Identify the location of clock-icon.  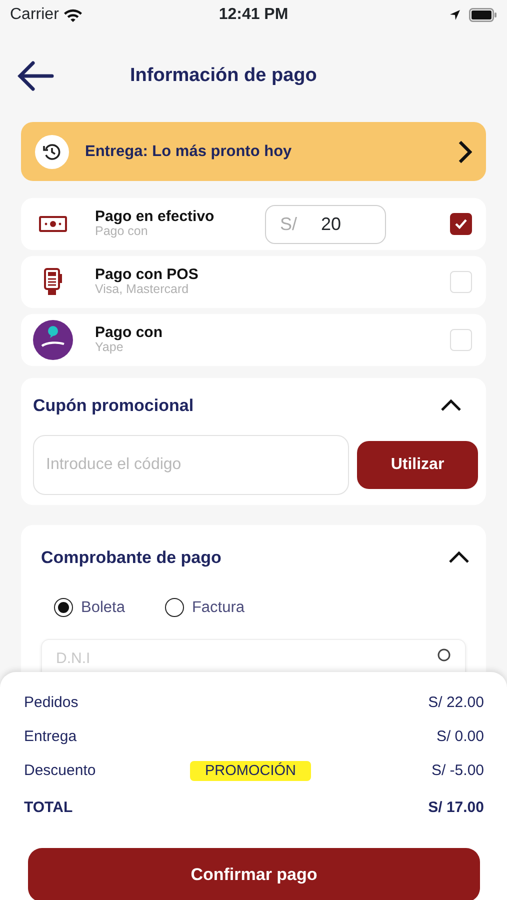
(52, 151).